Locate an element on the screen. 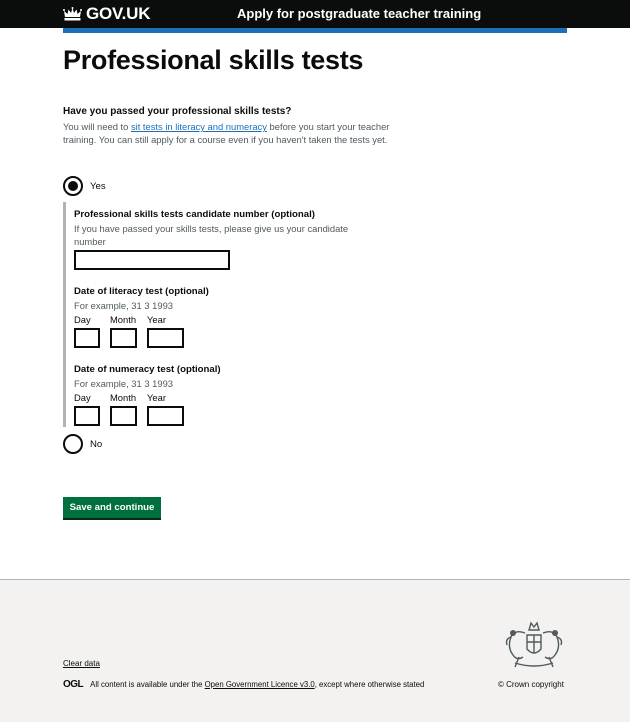  govuk-logo-link: GOV.UK is located at coordinates (107, 13).